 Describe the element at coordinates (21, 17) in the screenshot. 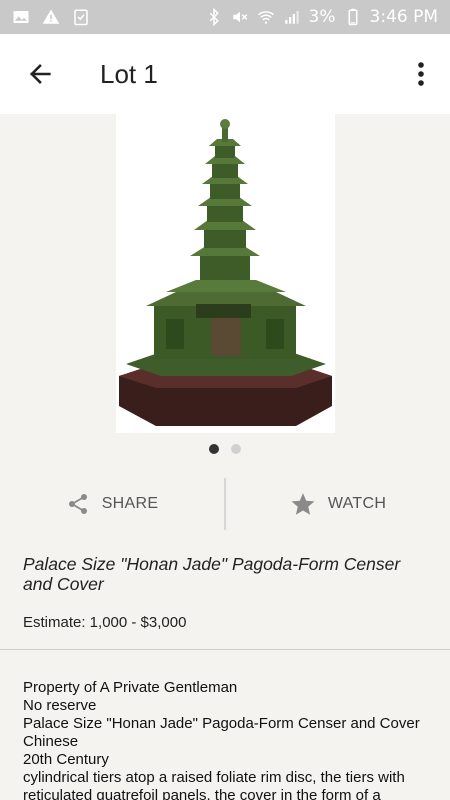

I see `image-icon` at that location.